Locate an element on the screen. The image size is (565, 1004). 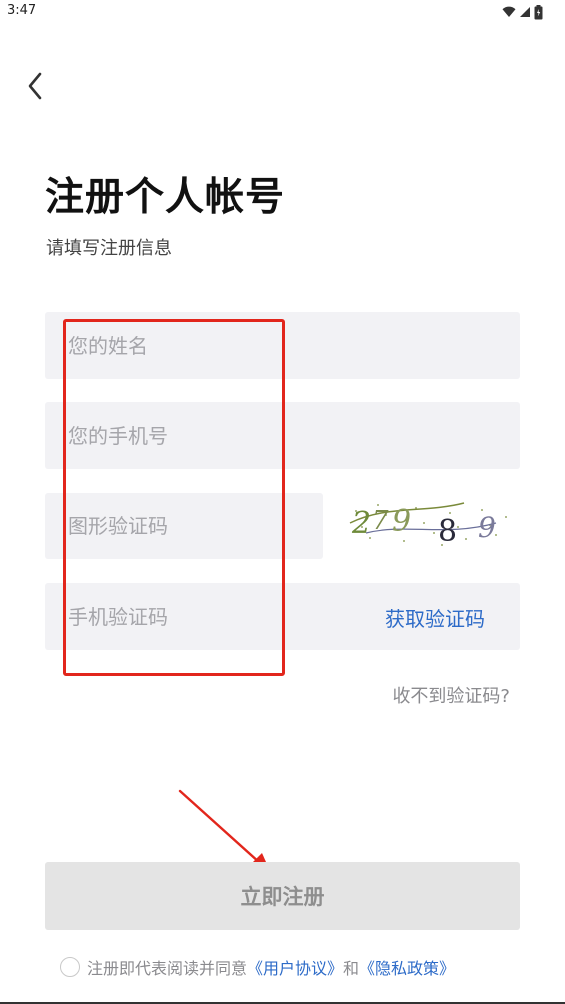
status-time: 3:47 is located at coordinates (22, 10).